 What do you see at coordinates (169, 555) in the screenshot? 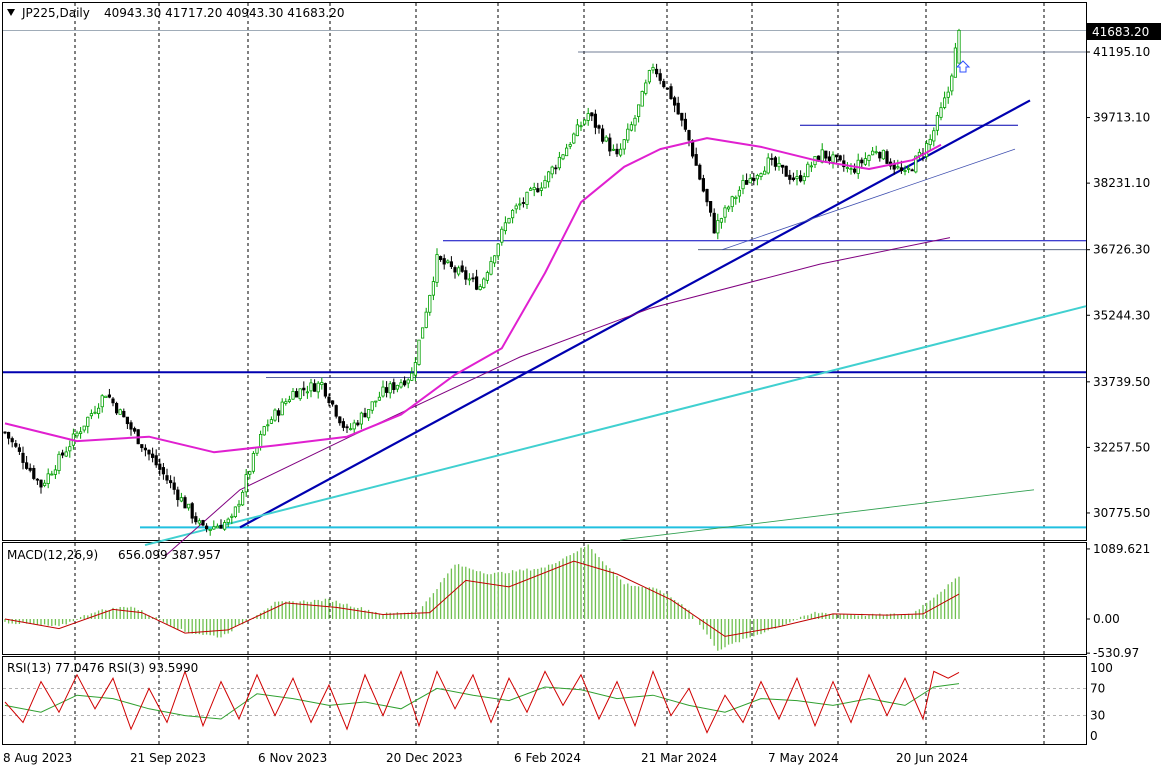
I see `macd-values: 656.099 387.957` at bounding box center [169, 555].